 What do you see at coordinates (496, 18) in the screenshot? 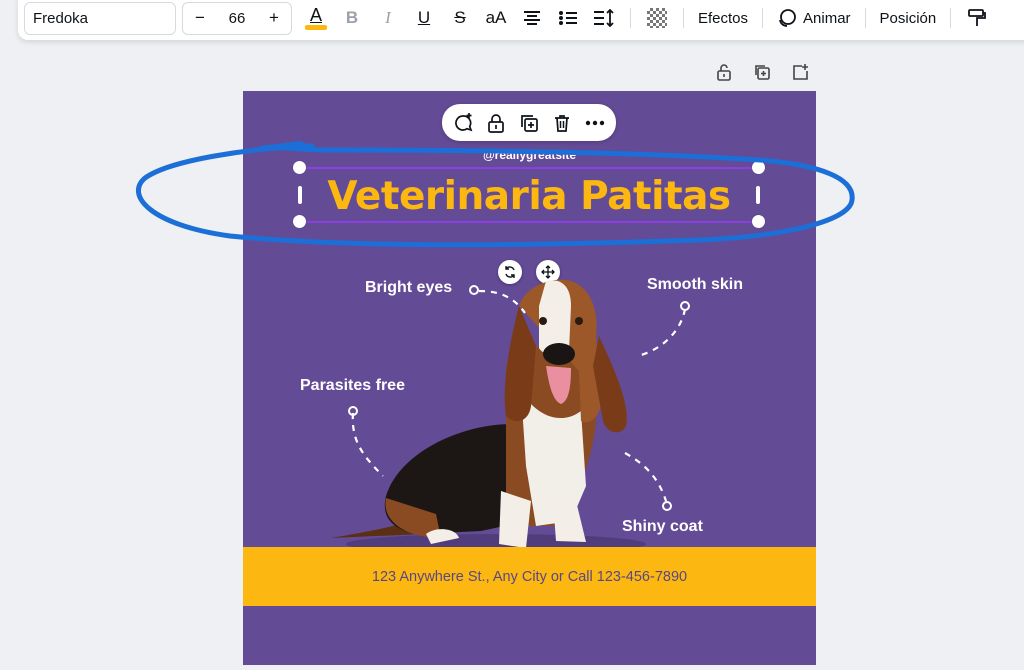
I see `letter-case-button: aA` at bounding box center [496, 18].